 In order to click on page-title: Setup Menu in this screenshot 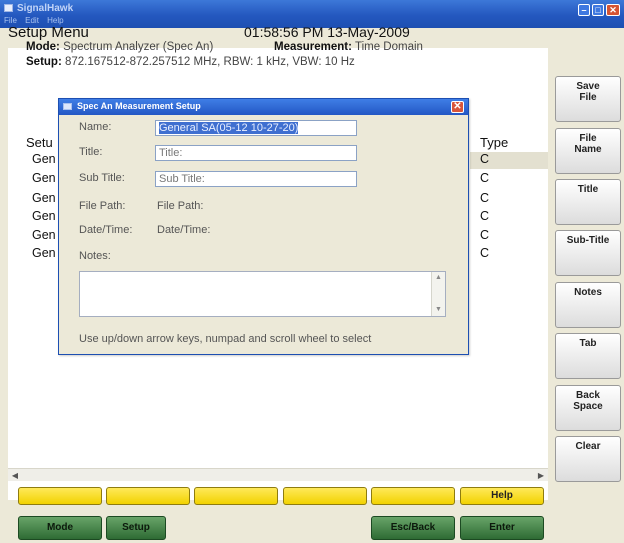, I will do `click(48, 32)`.